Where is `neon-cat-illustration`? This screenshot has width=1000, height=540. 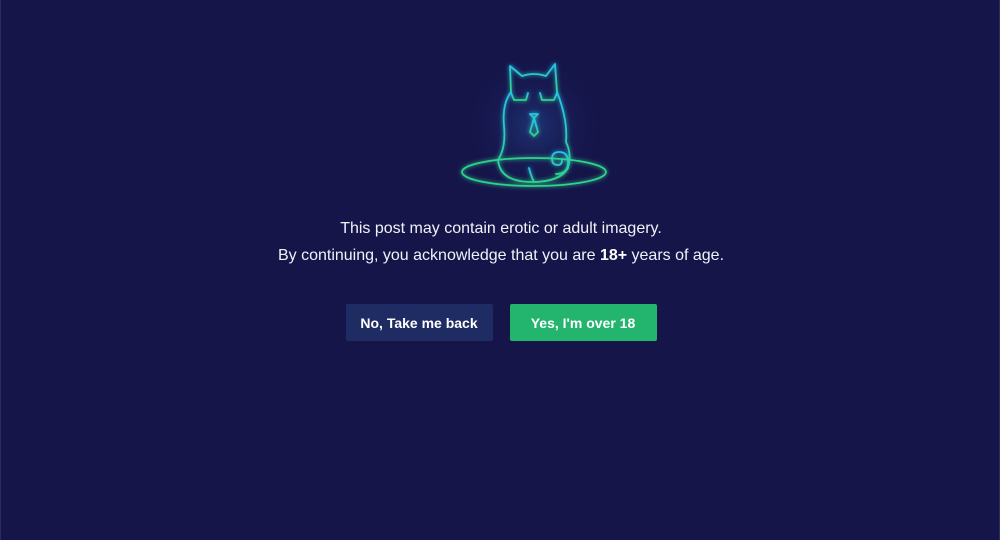
neon-cat-illustration is located at coordinates (534, 126).